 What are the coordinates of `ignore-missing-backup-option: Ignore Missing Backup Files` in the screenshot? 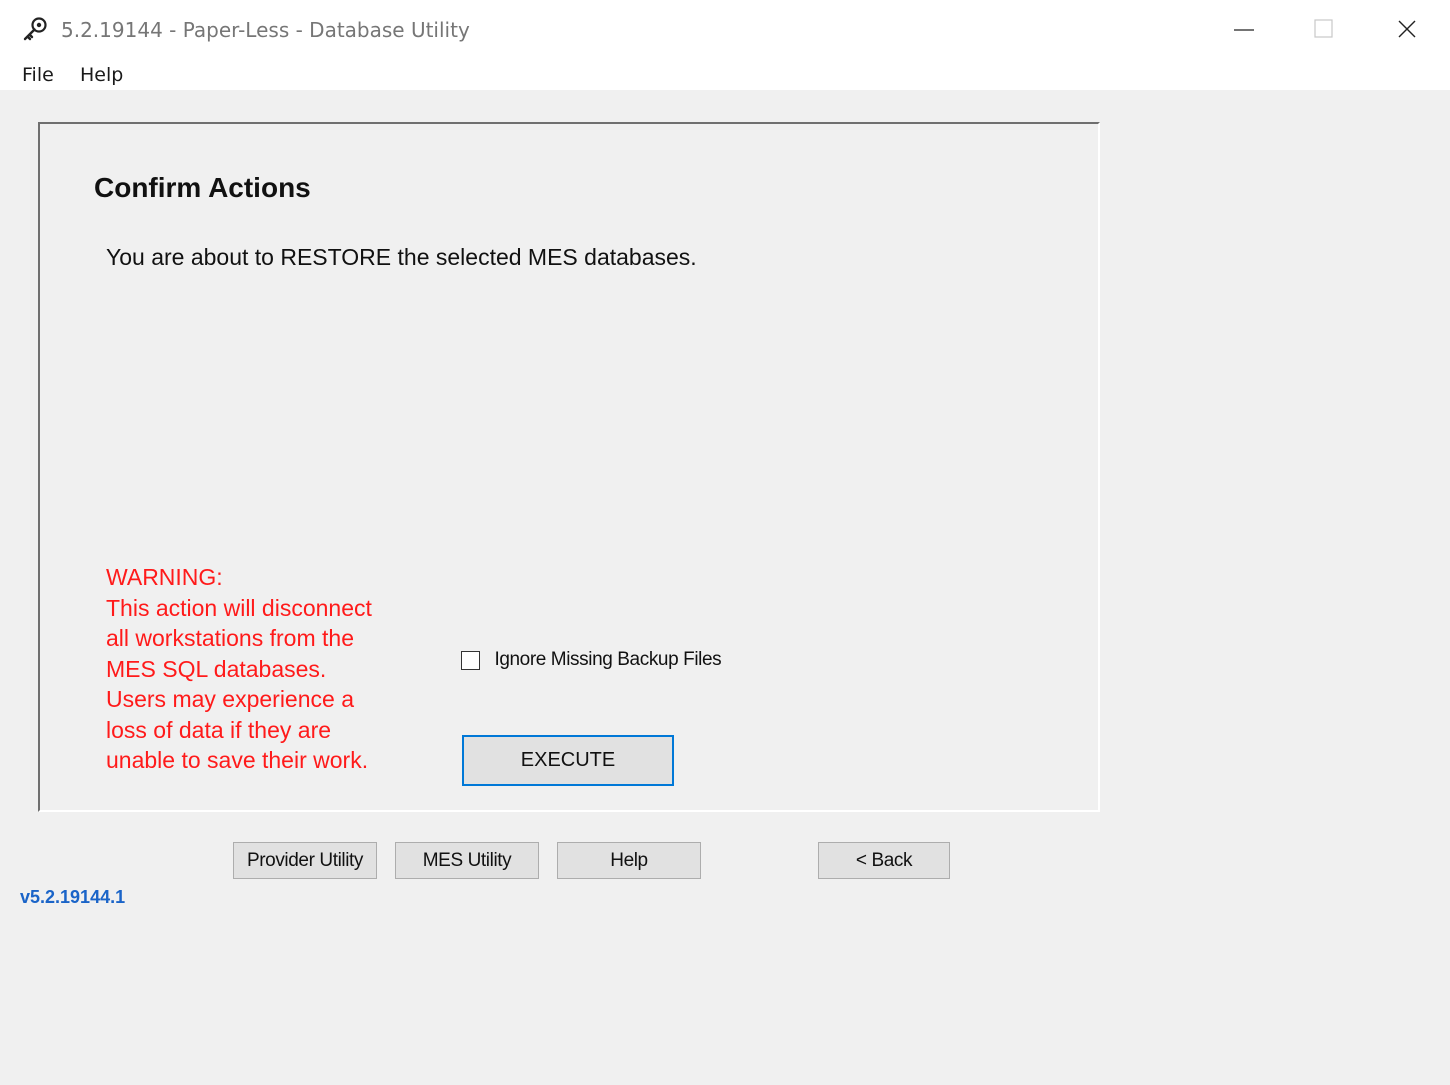 It's located at (591, 661).